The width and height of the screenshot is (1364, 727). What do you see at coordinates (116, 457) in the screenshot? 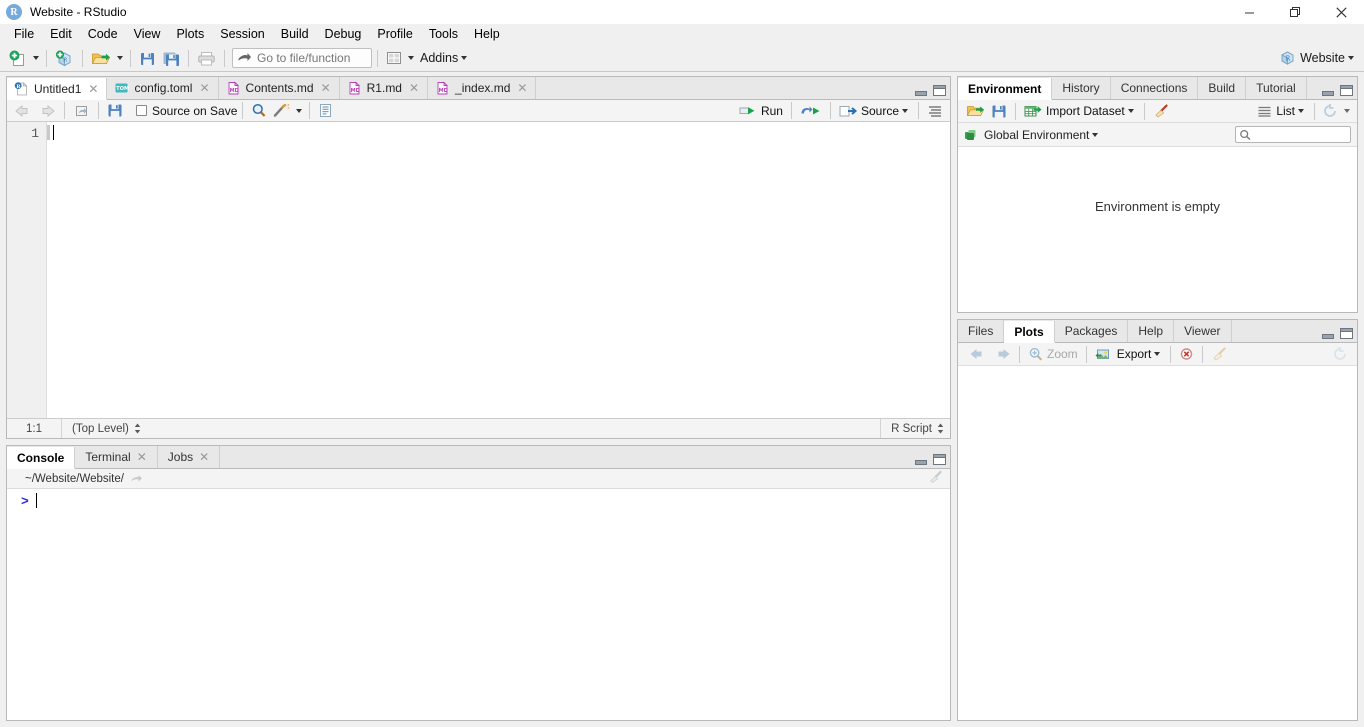
I see `tab-terminal: Terminal ✕` at bounding box center [116, 457].